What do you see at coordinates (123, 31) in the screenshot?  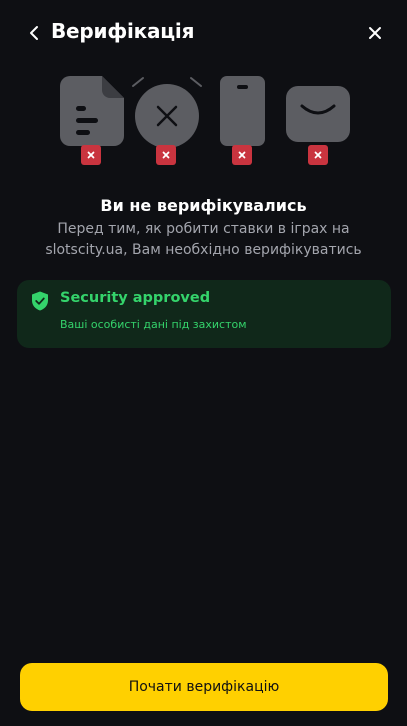 I see `page-title: Верифікація` at bounding box center [123, 31].